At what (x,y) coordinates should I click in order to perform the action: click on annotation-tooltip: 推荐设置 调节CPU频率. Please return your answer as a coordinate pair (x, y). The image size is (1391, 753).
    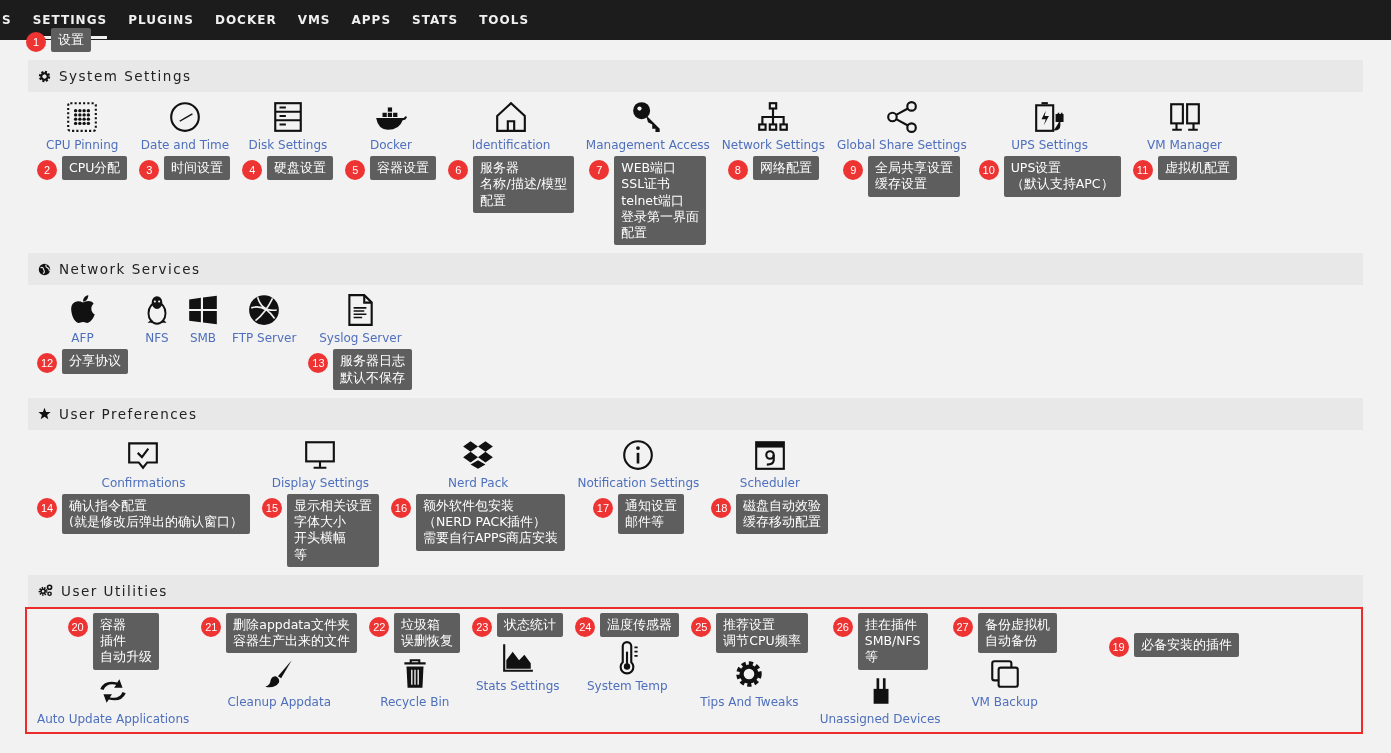
    Looking at the image, I should click on (762, 633).